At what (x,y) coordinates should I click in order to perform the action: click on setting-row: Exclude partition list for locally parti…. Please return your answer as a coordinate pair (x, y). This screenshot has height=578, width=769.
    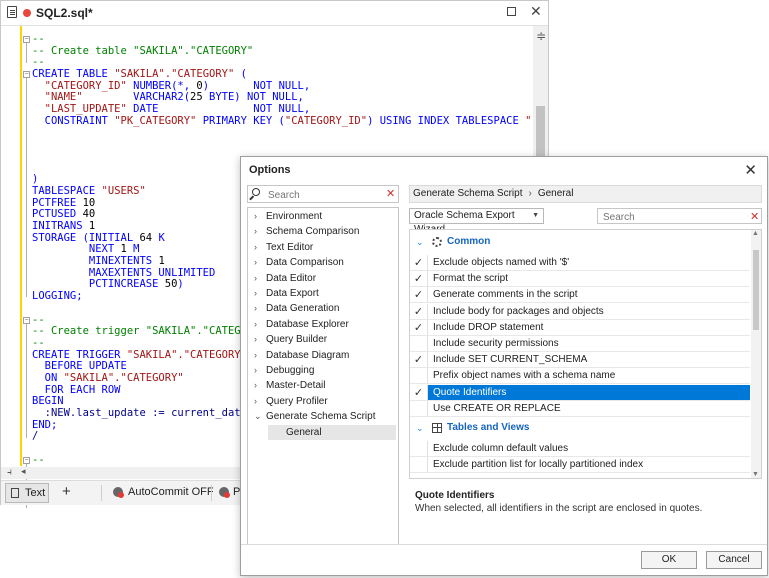
    Looking at the image, I should click on (580, 465).